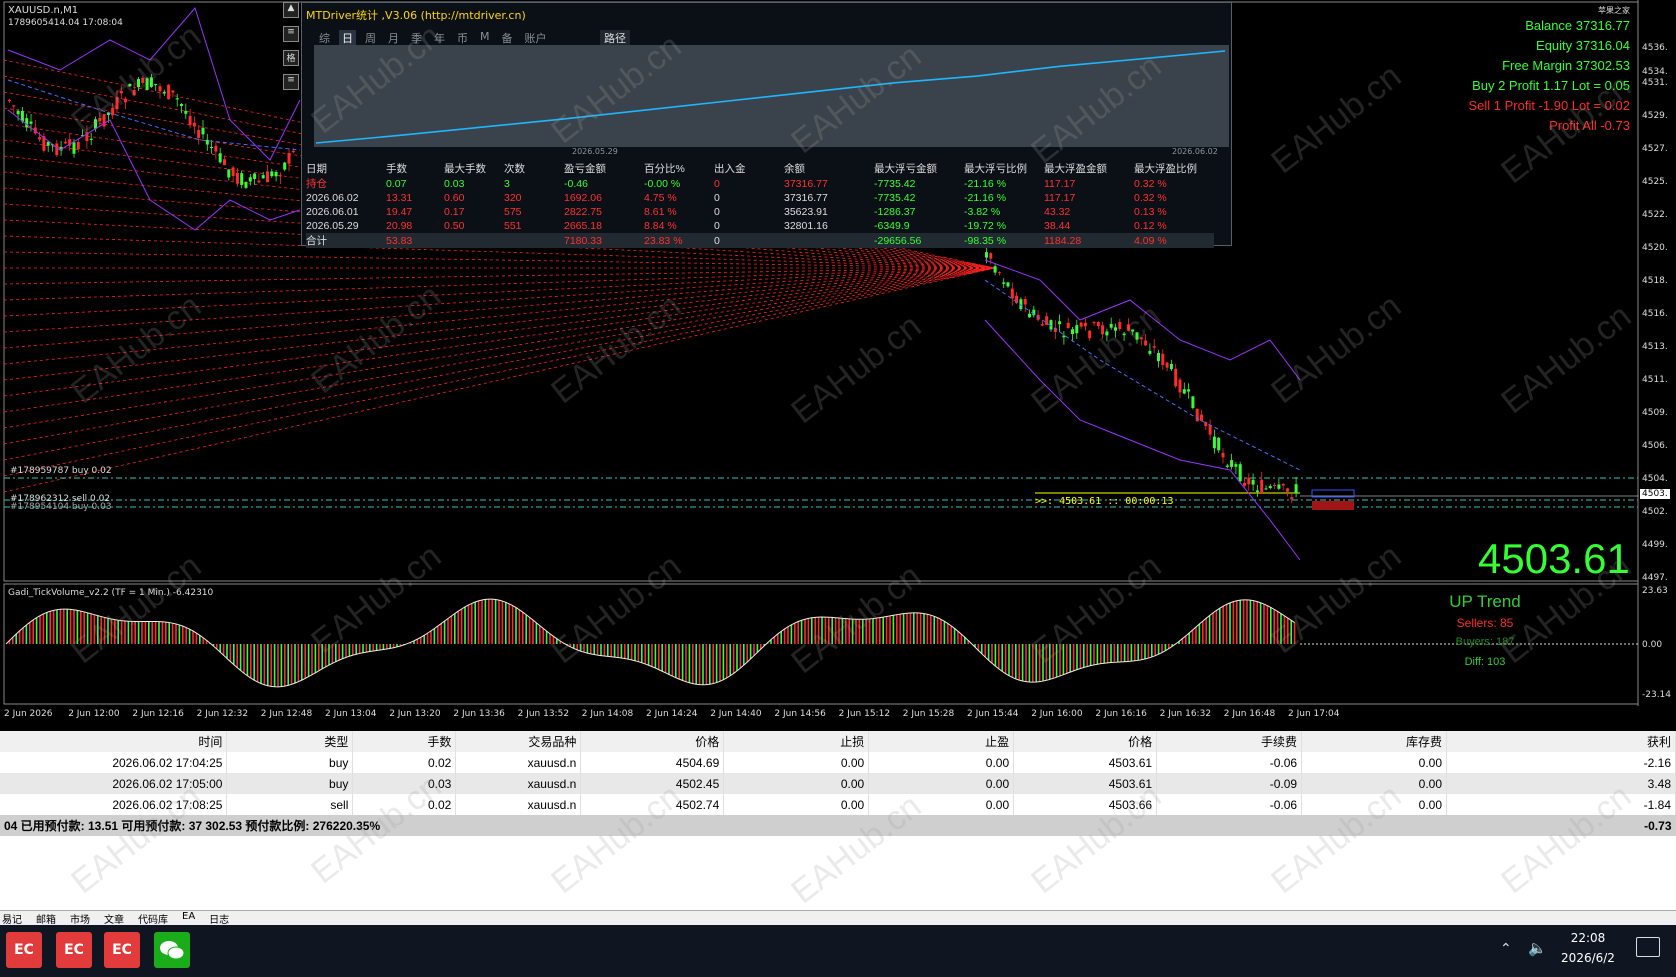 The image size is (1676, 977). Describe the element at coordinates (1150, 183) in the screenshot. I see `stats-cell: 0.32 %` at that location.